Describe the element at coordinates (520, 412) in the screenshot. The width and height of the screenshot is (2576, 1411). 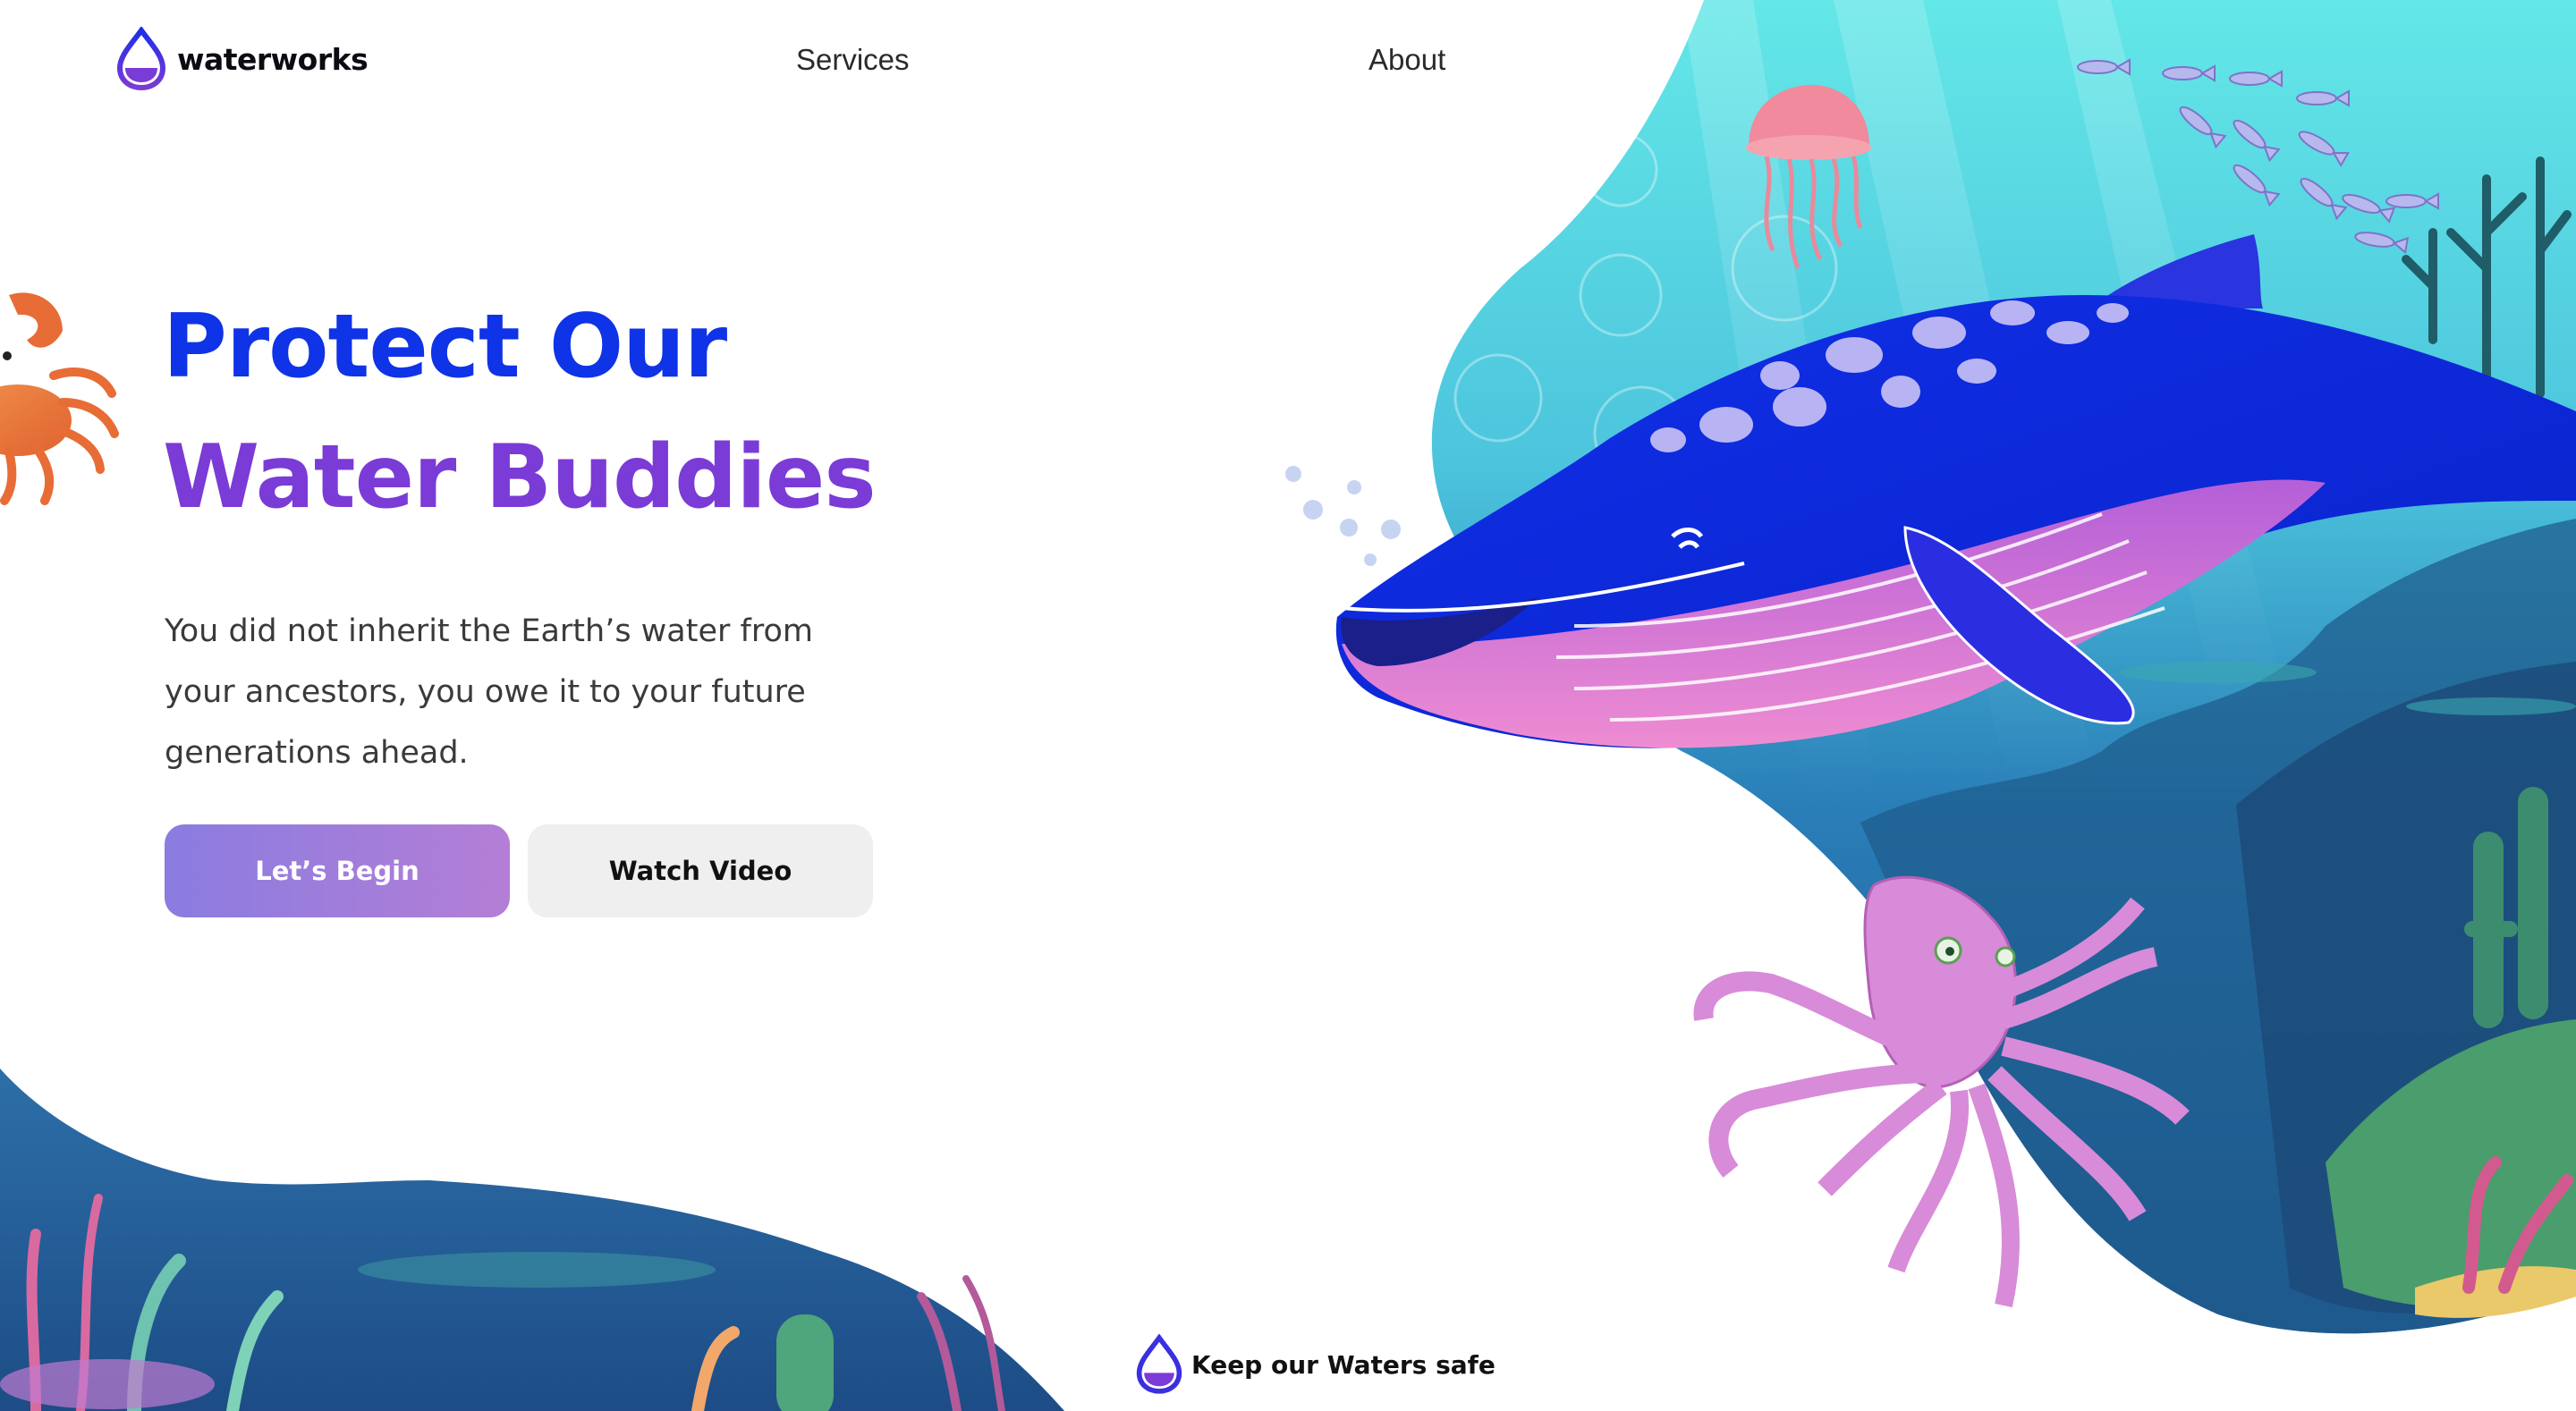
I see `hero-title: Protect Our Water Buddies` at that location.